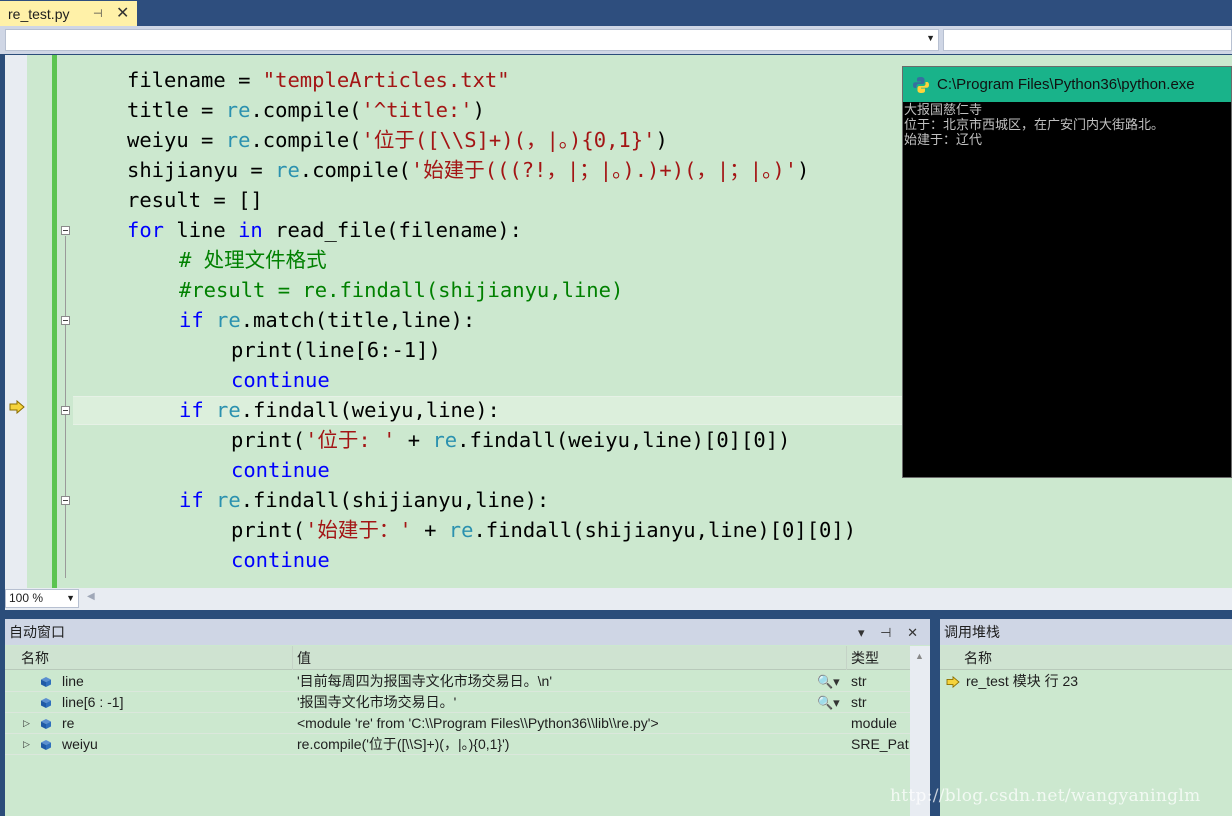 Image resolution: width=1232 pixels, height=816 pixels. What do you see at coordinates (68, 13) in the screenshot?
I see `tab-re-test-py: re_test.py ⊣ ✕` at bounding box center [68, 13].